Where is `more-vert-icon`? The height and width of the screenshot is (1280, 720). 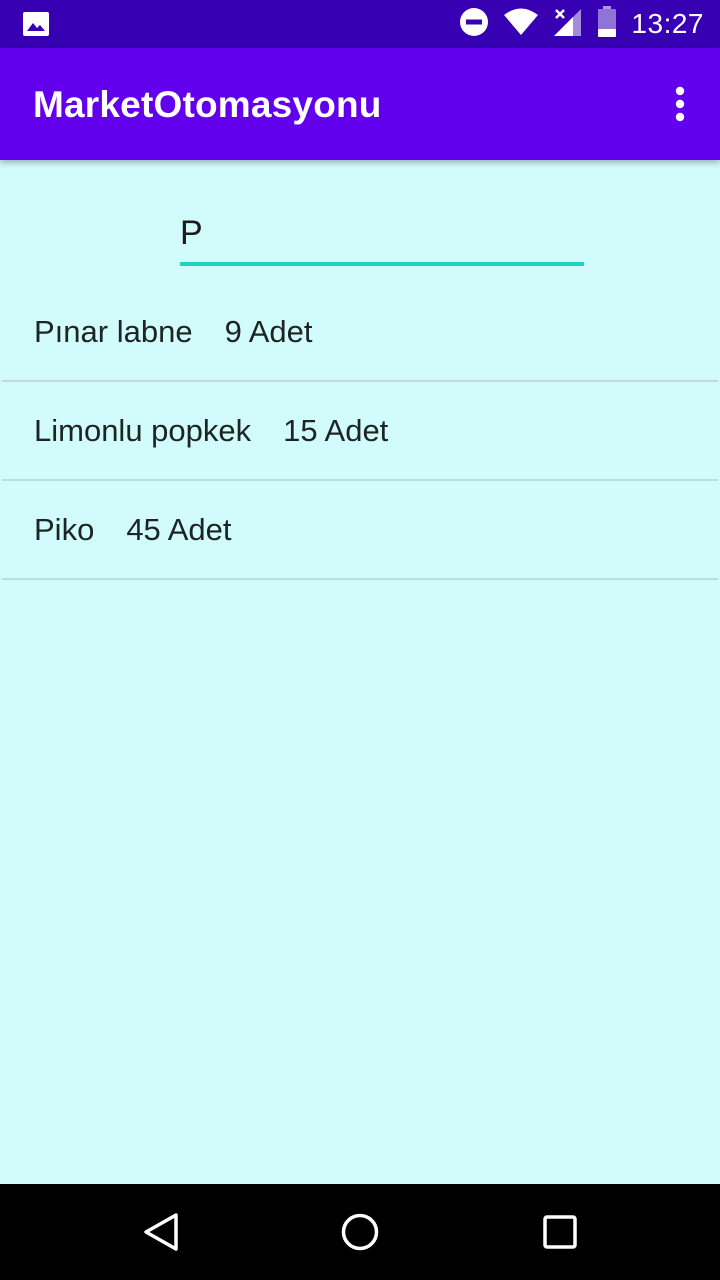
more-vert-icon is located at coordinates (680, 106).